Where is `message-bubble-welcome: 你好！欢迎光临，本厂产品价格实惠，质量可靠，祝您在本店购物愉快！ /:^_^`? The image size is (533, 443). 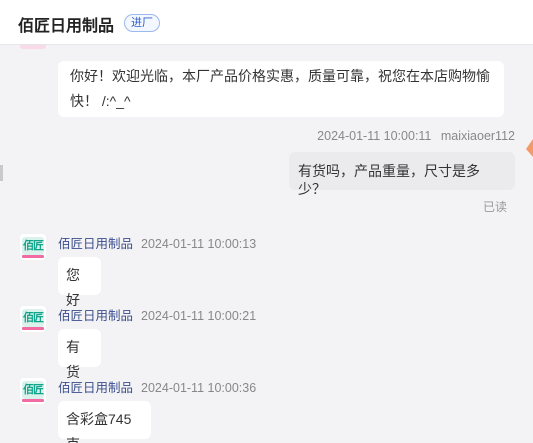
message-bubble-welcome: 你好！欢迎光临，本厂产品价格实惠，质量可靠，祝您在本店购物愉快！ /:^_^ is located at coordinates (281, 89).